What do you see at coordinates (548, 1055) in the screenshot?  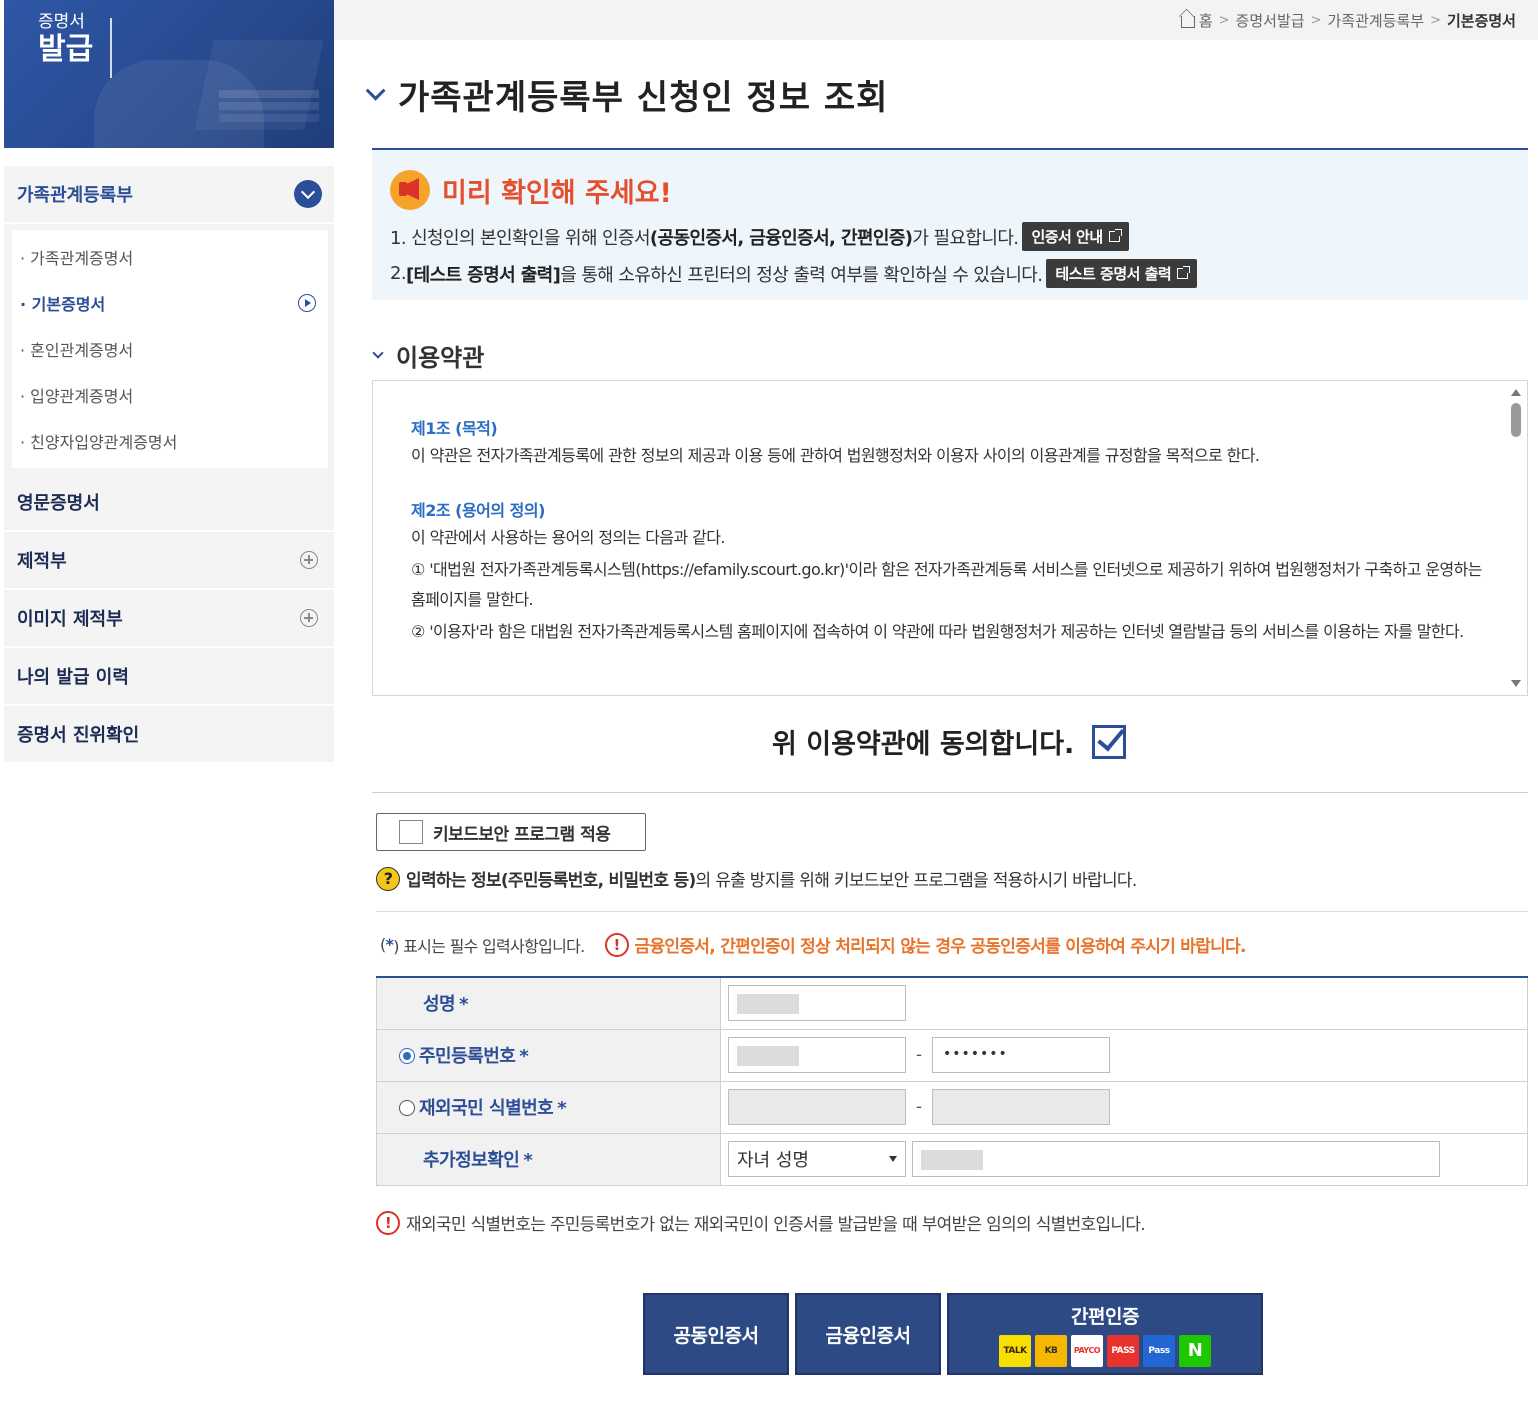 I see `rrn-label: 주민등록번호 *` at bounding box center [548, 1055].